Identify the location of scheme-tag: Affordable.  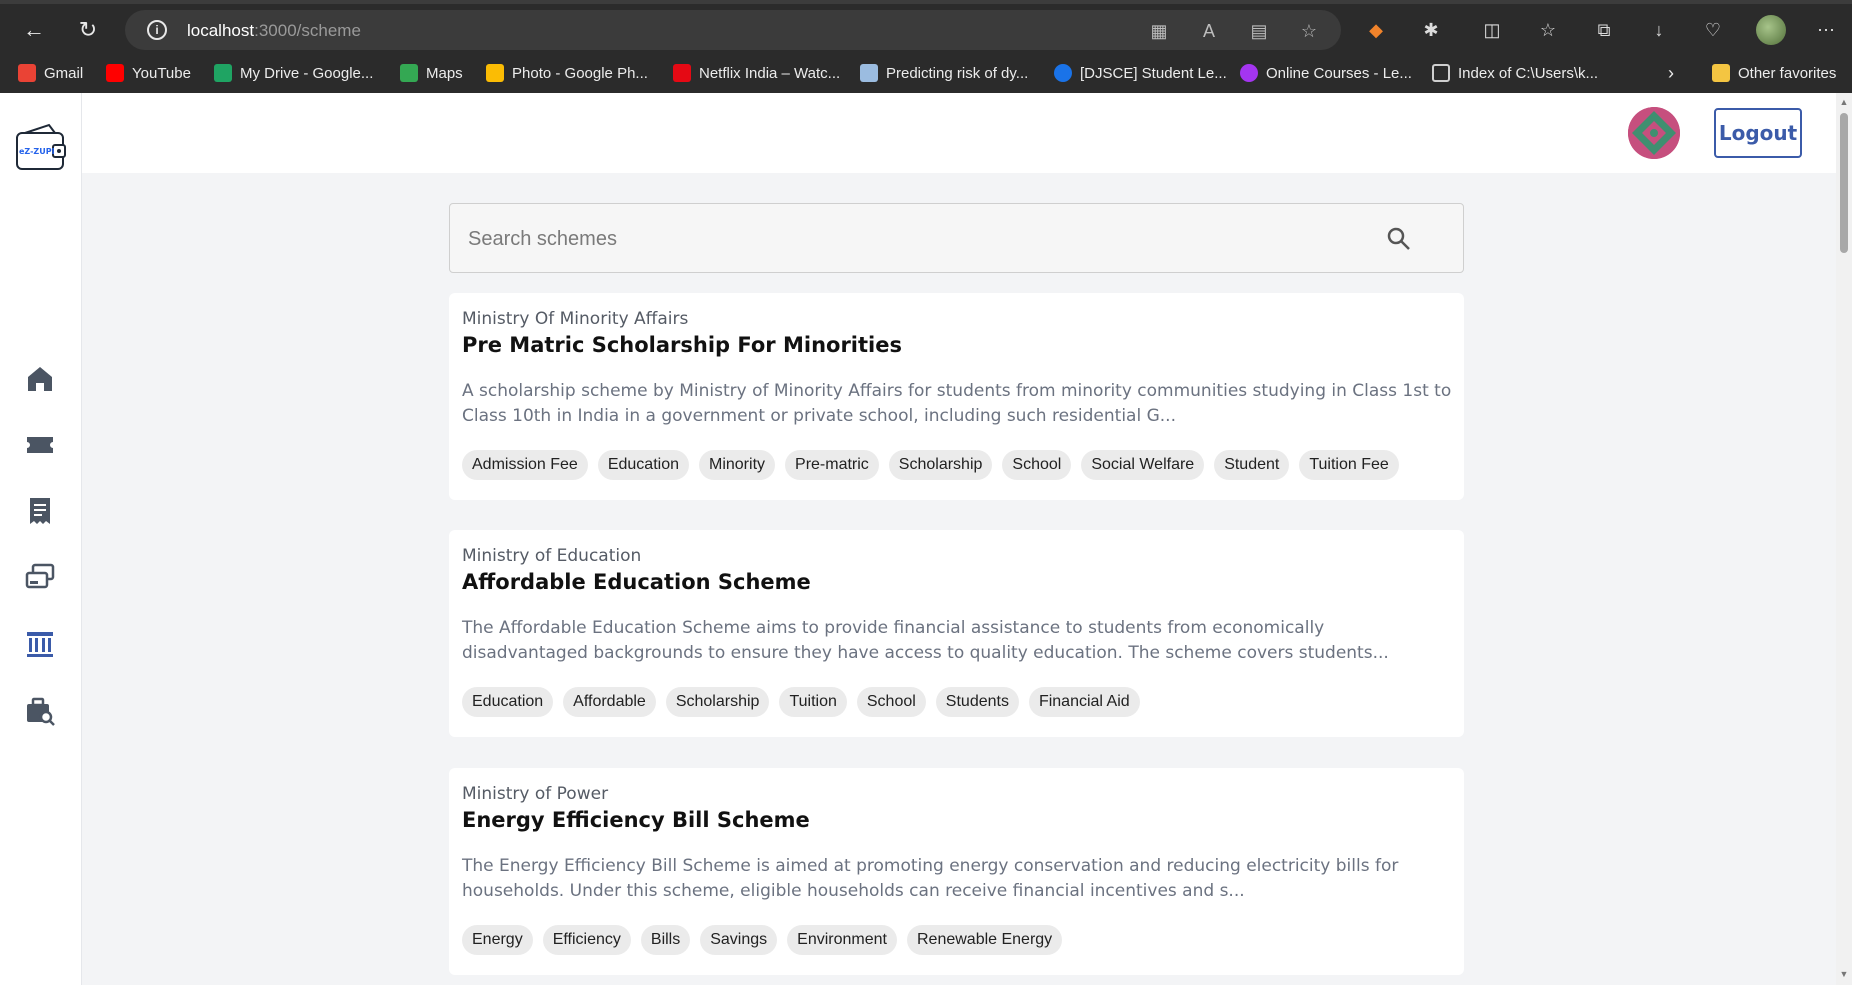
(609, 702).